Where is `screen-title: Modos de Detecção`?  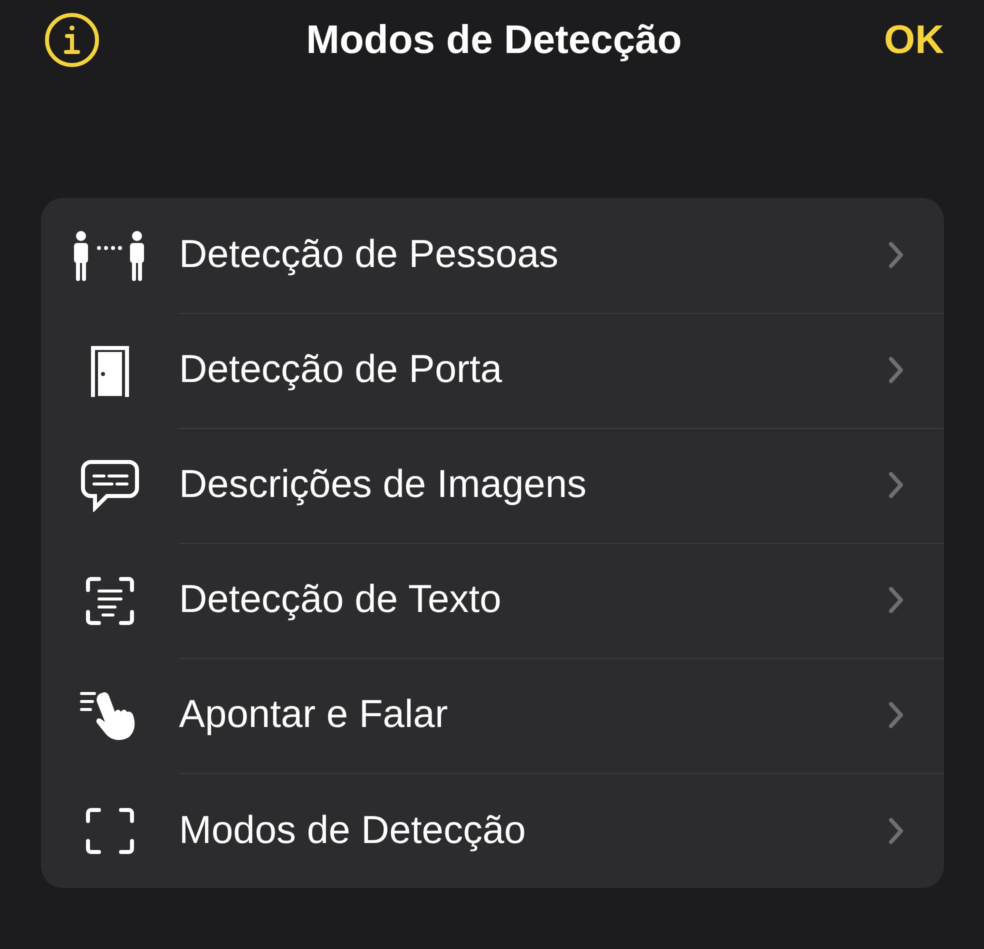 screen-title: Modos de Detecção is located at coordinates (494, 40).